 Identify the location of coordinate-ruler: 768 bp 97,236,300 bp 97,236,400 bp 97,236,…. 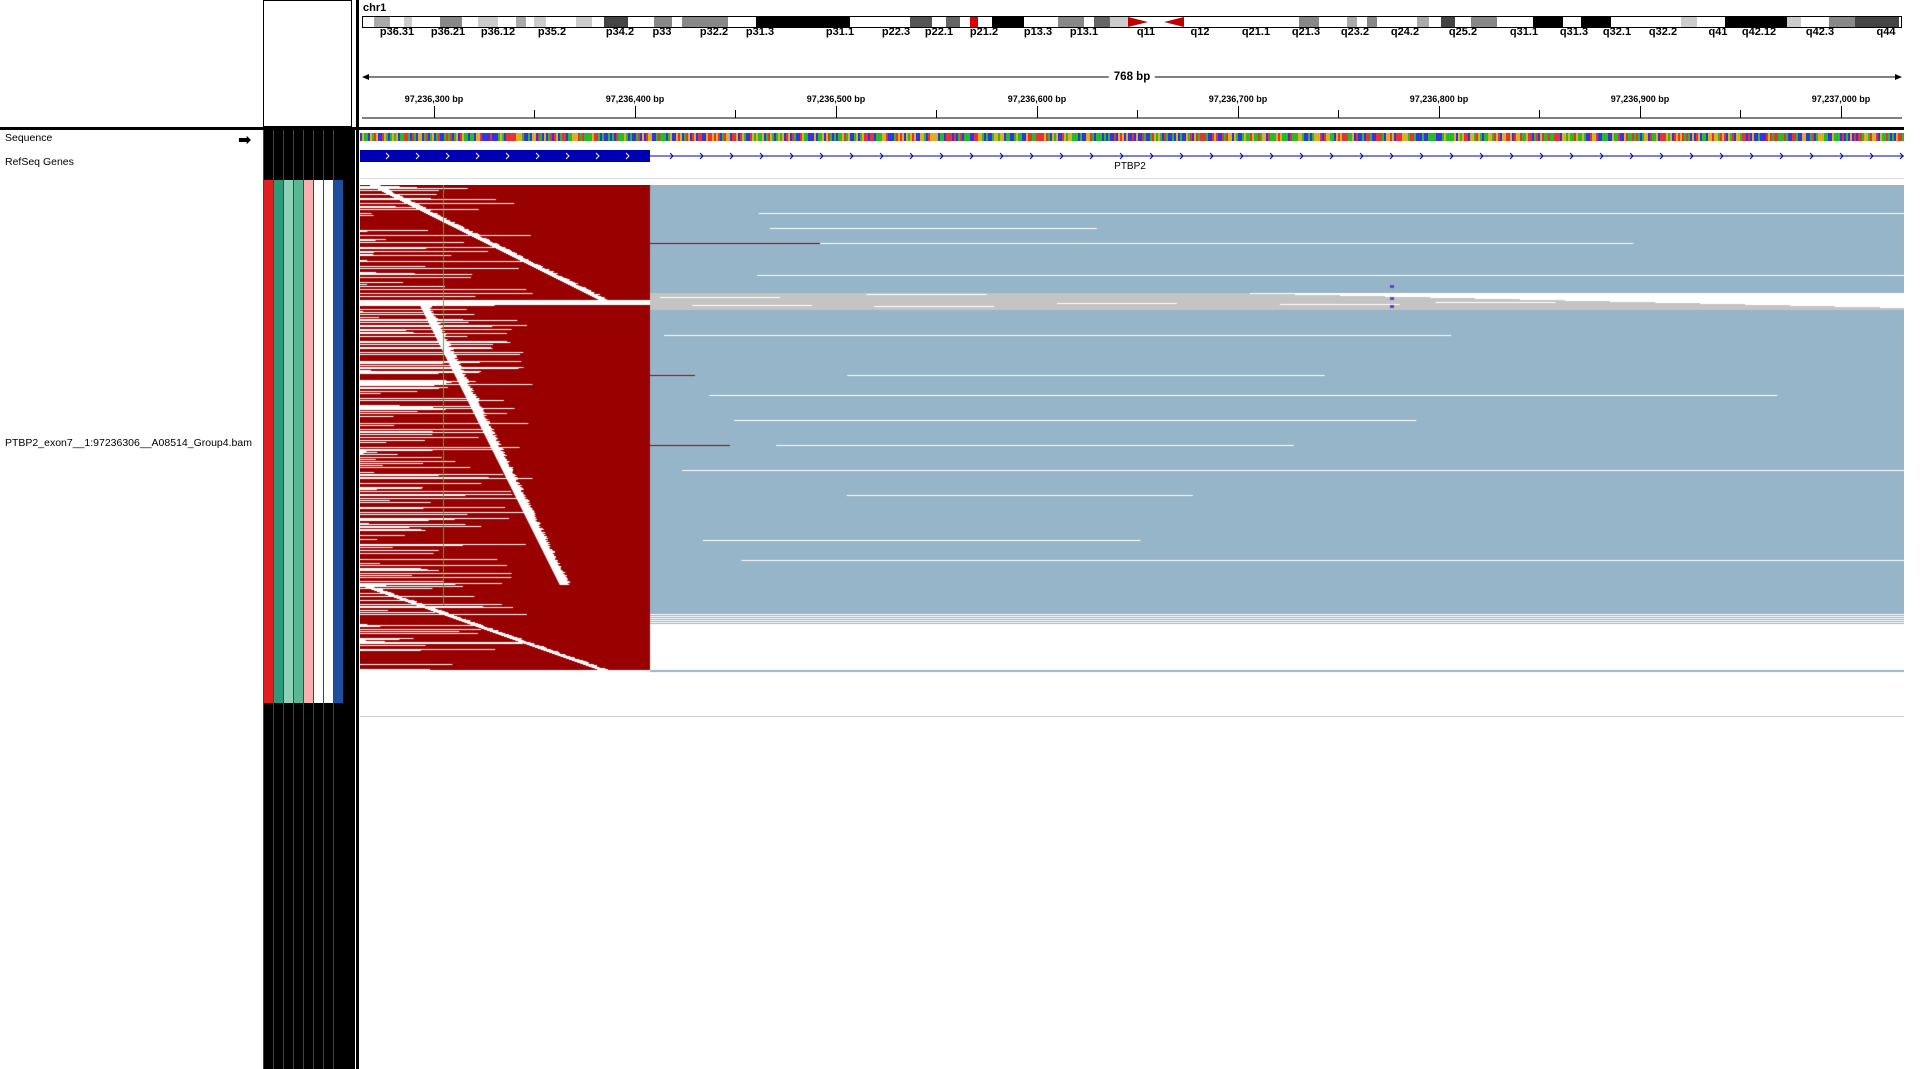
(1132, 91).